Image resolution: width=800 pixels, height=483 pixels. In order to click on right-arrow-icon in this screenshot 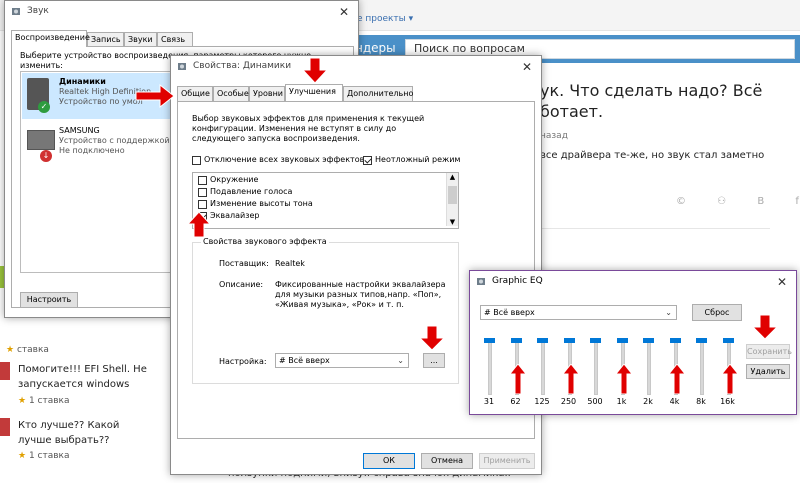, I will do `click(155, 96)`.